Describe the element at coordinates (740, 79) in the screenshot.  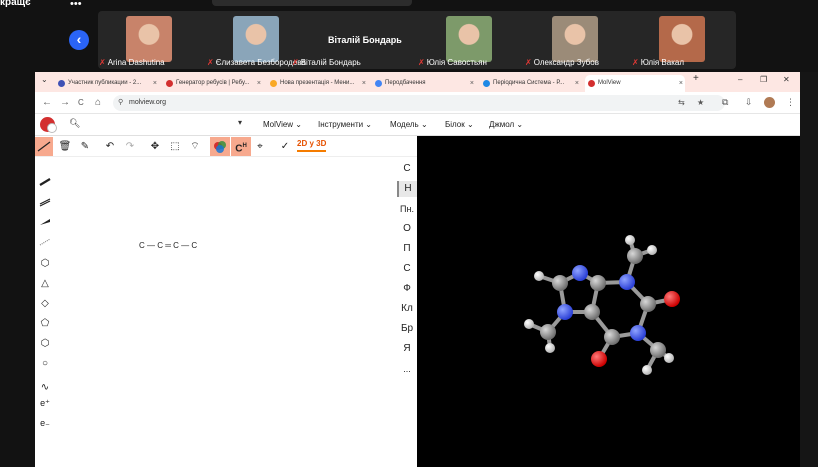
I see `minimize-button: –` at that location.